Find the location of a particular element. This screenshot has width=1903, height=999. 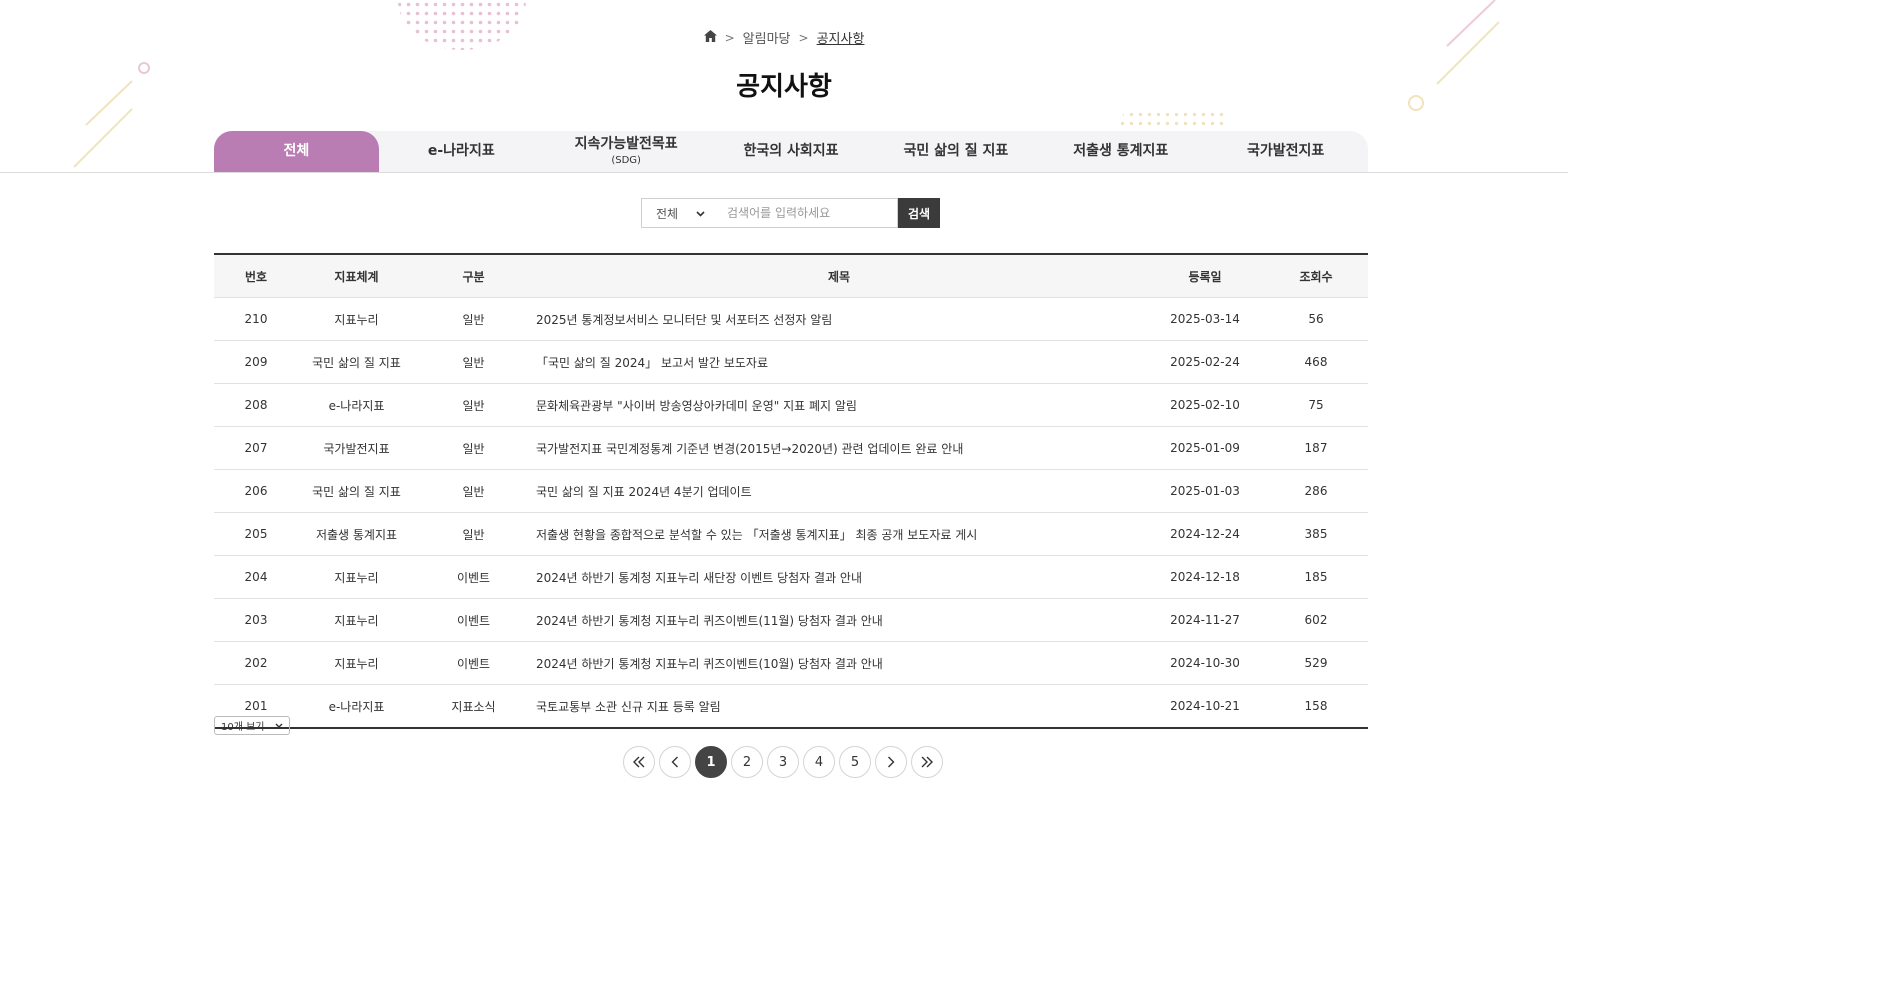

cell-number: 203 is located at coordinates (256, 620).